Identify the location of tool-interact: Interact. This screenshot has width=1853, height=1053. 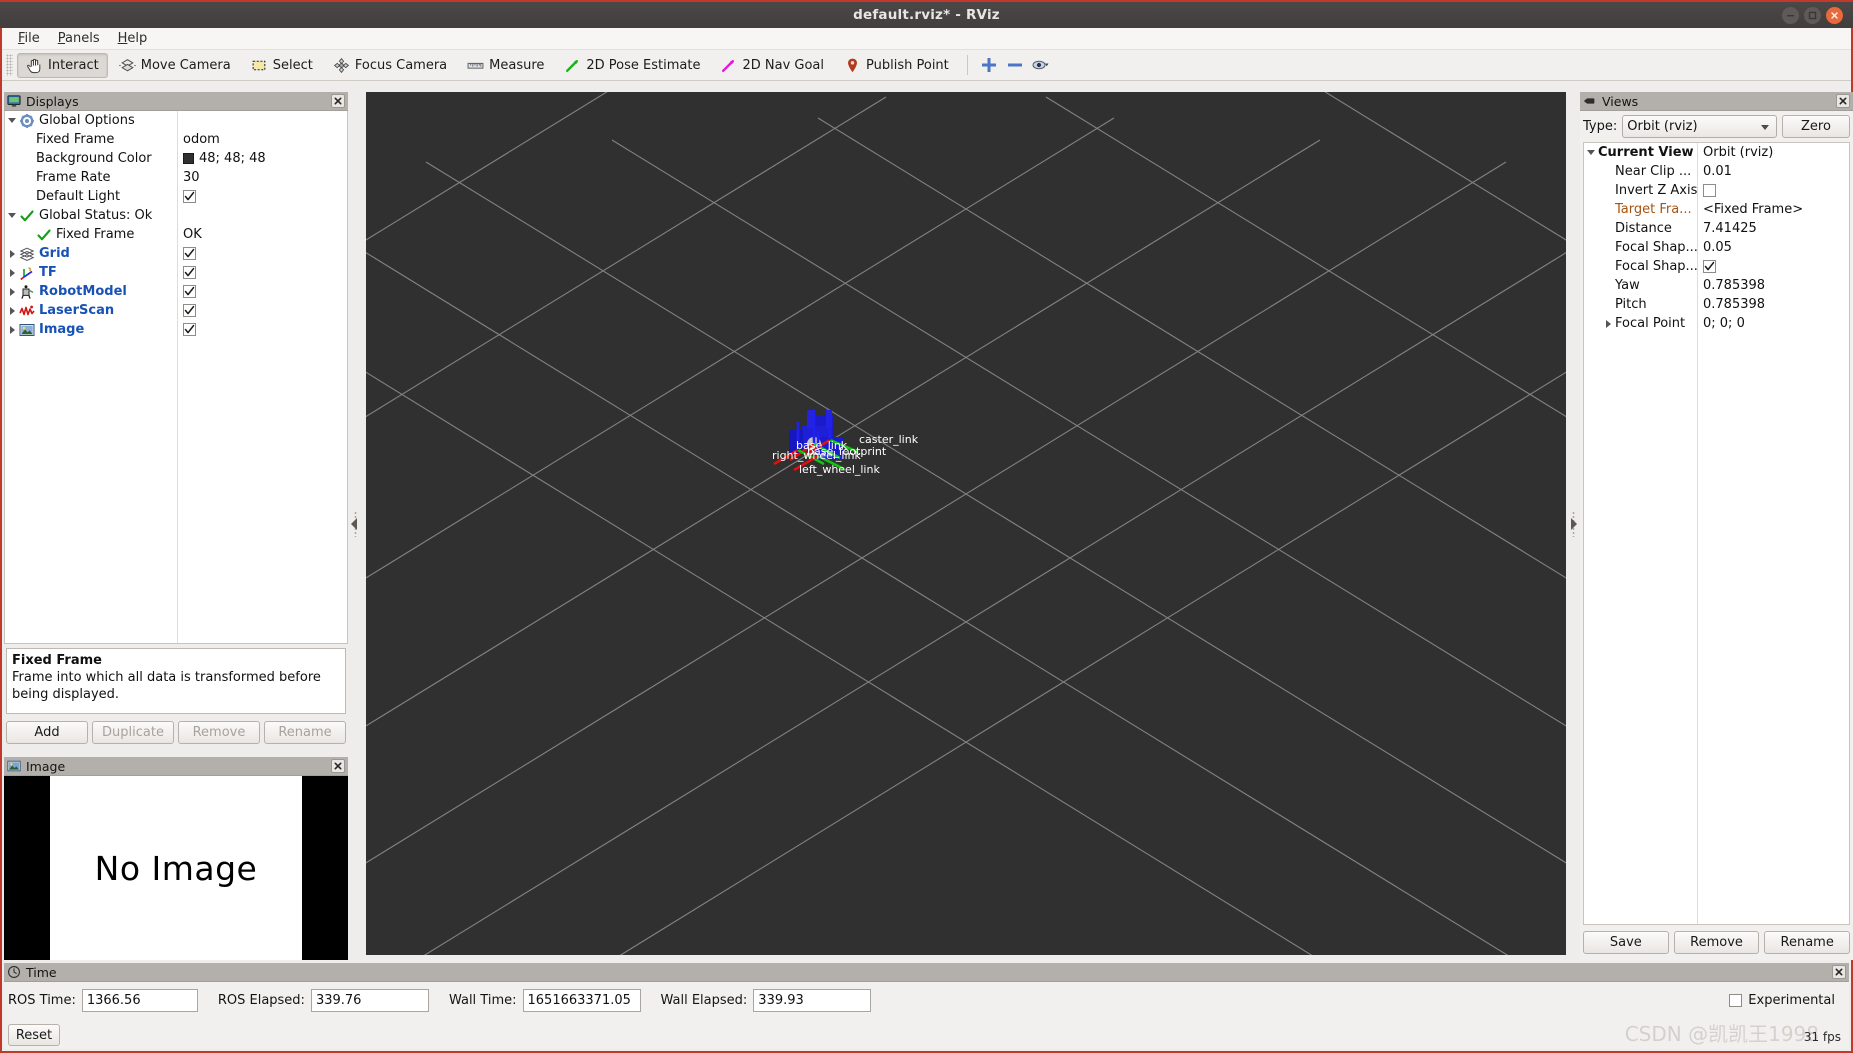
(62, 65).